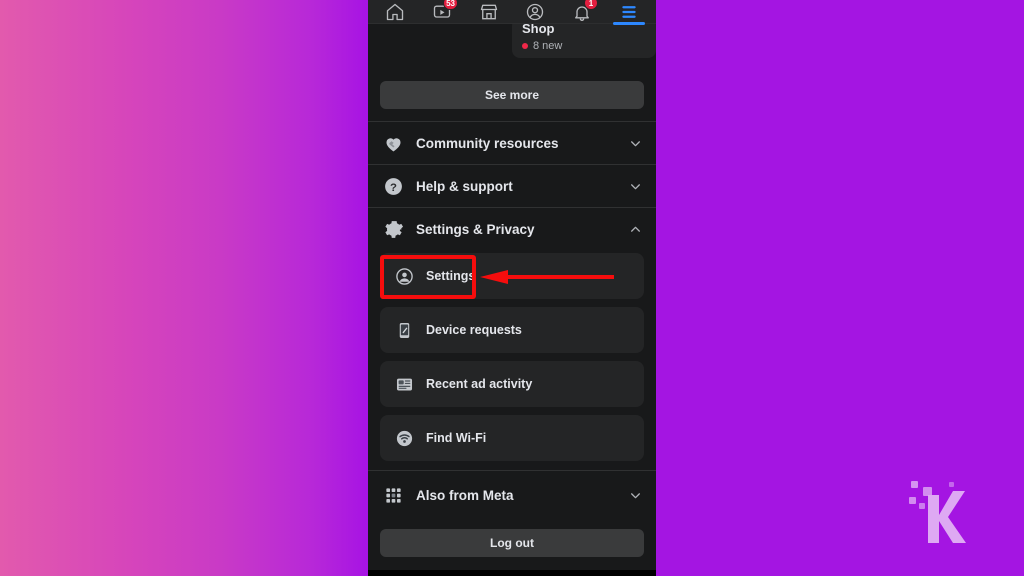 The width and height of the screenshot is (1024, 576). I want to click on grid-apps-glyph, so click(393, 495).